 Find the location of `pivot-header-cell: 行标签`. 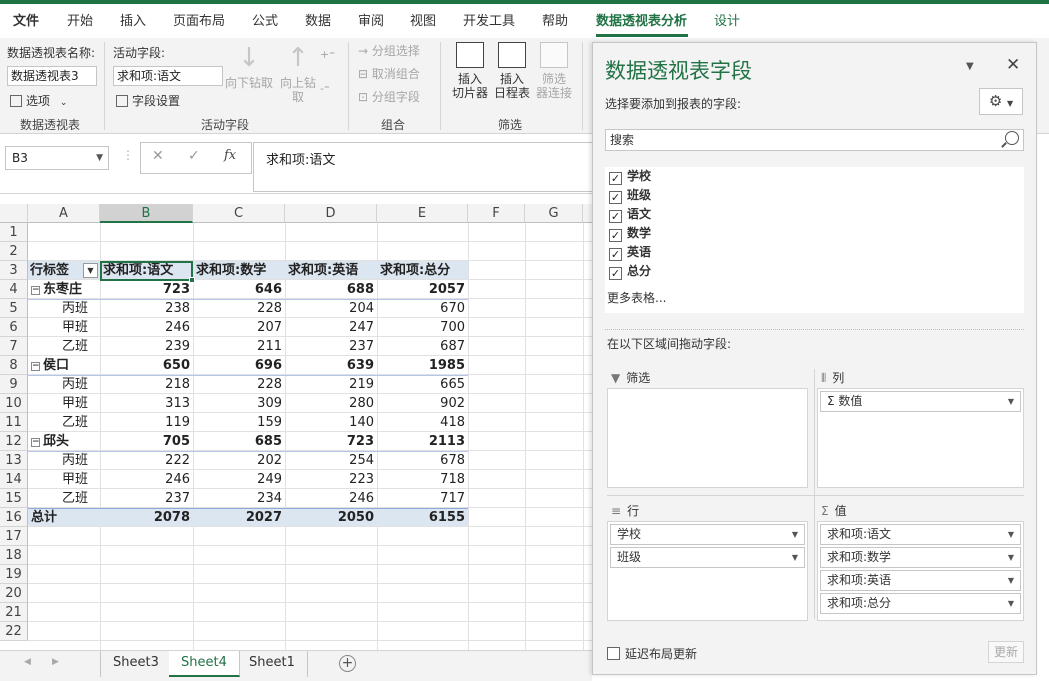

pivot-header-cell: 行标签 is located at coordinates (56, 270).